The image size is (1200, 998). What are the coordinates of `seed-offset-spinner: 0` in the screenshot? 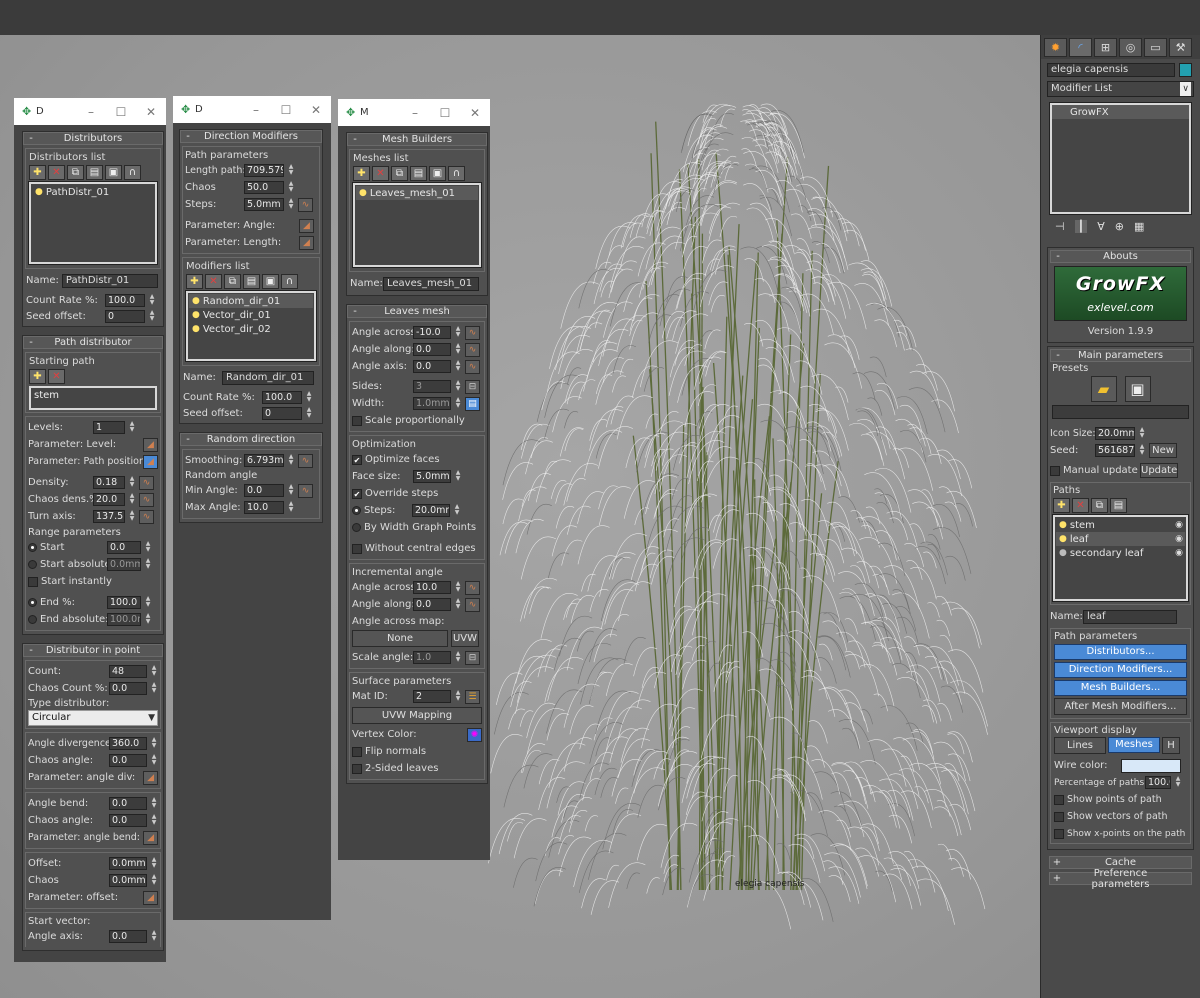 It's located at (125, 316).